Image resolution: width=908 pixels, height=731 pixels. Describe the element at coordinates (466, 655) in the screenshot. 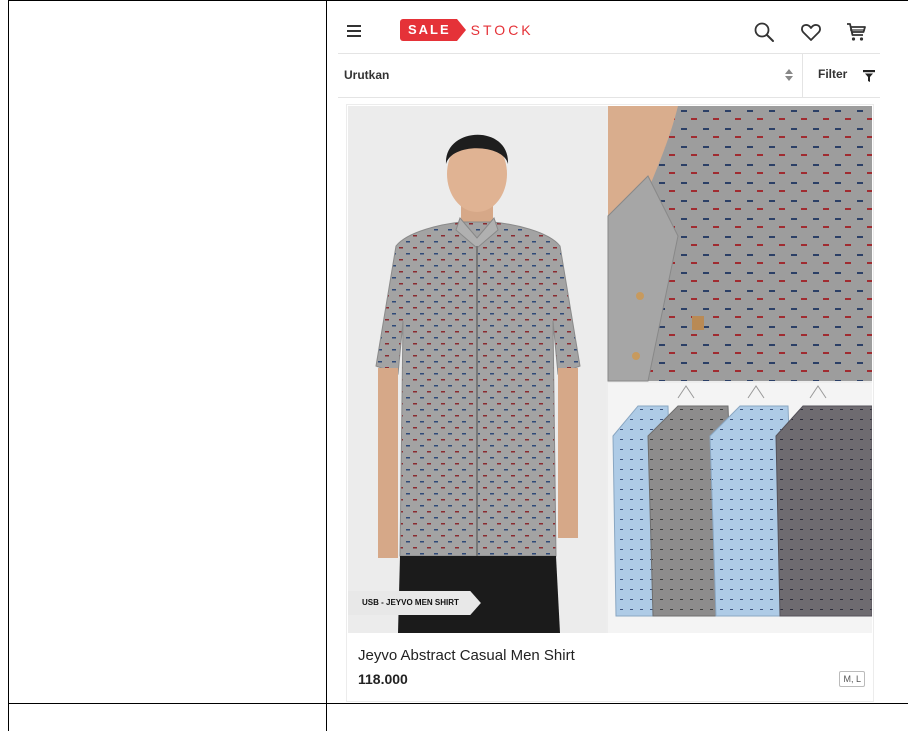

I see `product-name: Jeyvo Abstract Casual Men Shirt` at that location.